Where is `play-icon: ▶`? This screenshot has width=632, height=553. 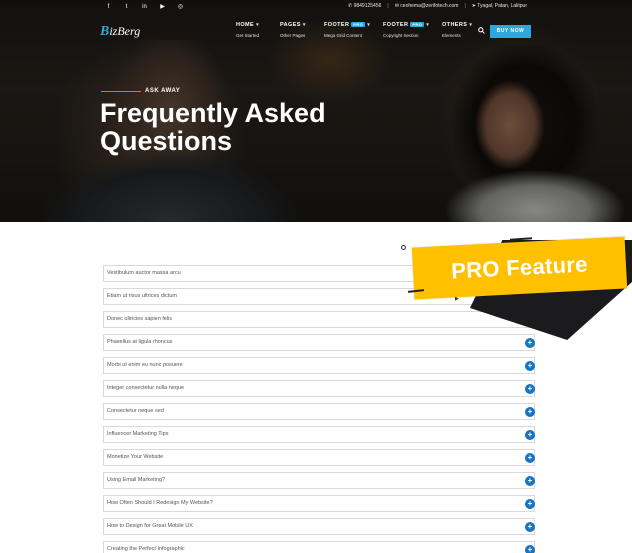
play-icon: ▶ is located at coordinates (457, 299).